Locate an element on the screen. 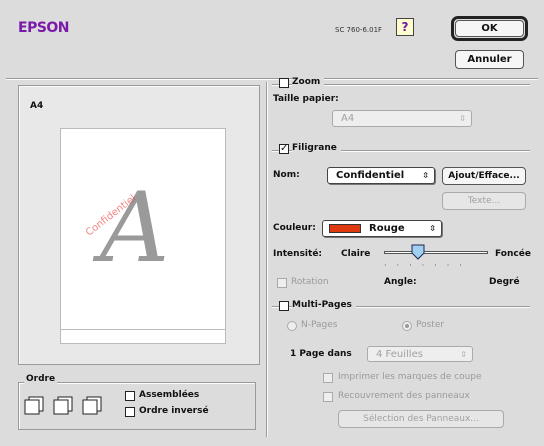  color-value: Rouge is located at coordinates (387, 228).